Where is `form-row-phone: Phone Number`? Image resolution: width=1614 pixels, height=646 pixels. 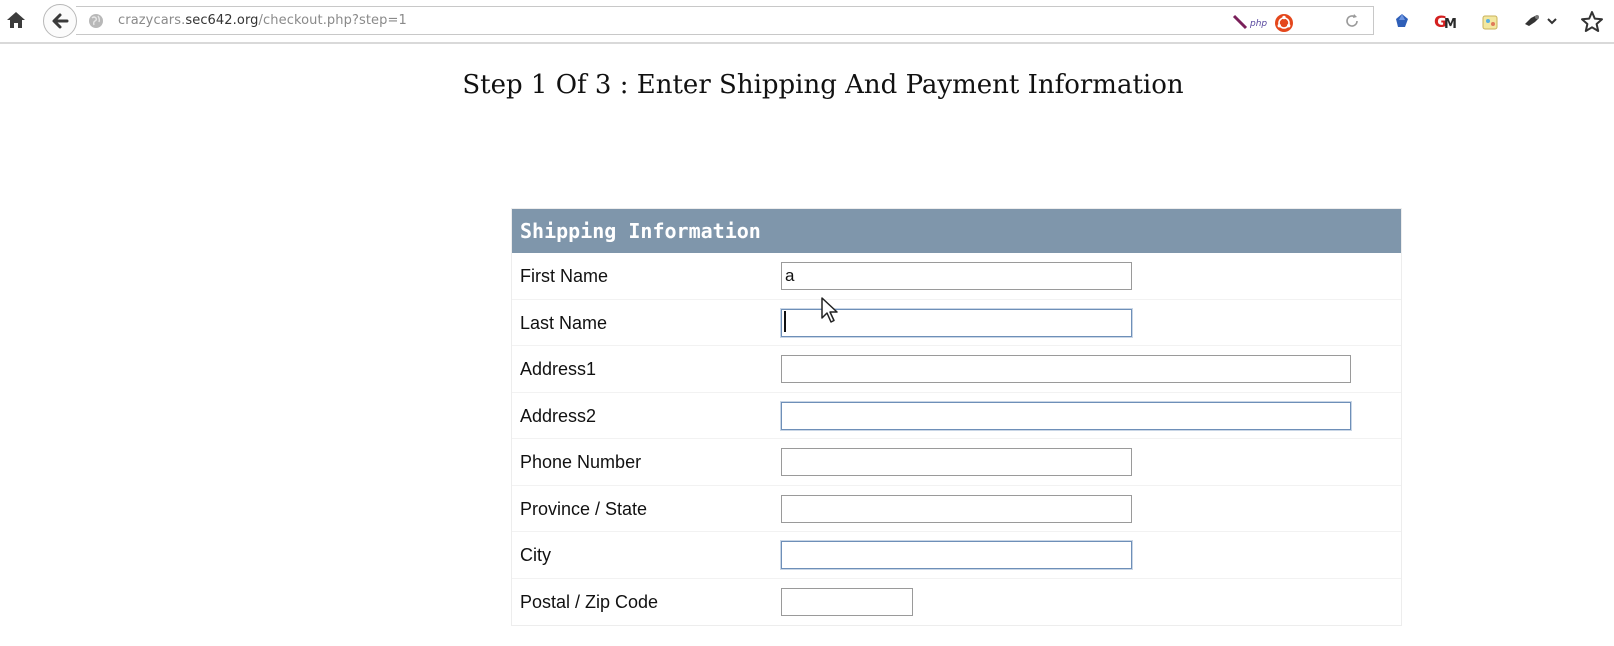 form-row-phone: Phone Number is located at coordinates (956, 462).